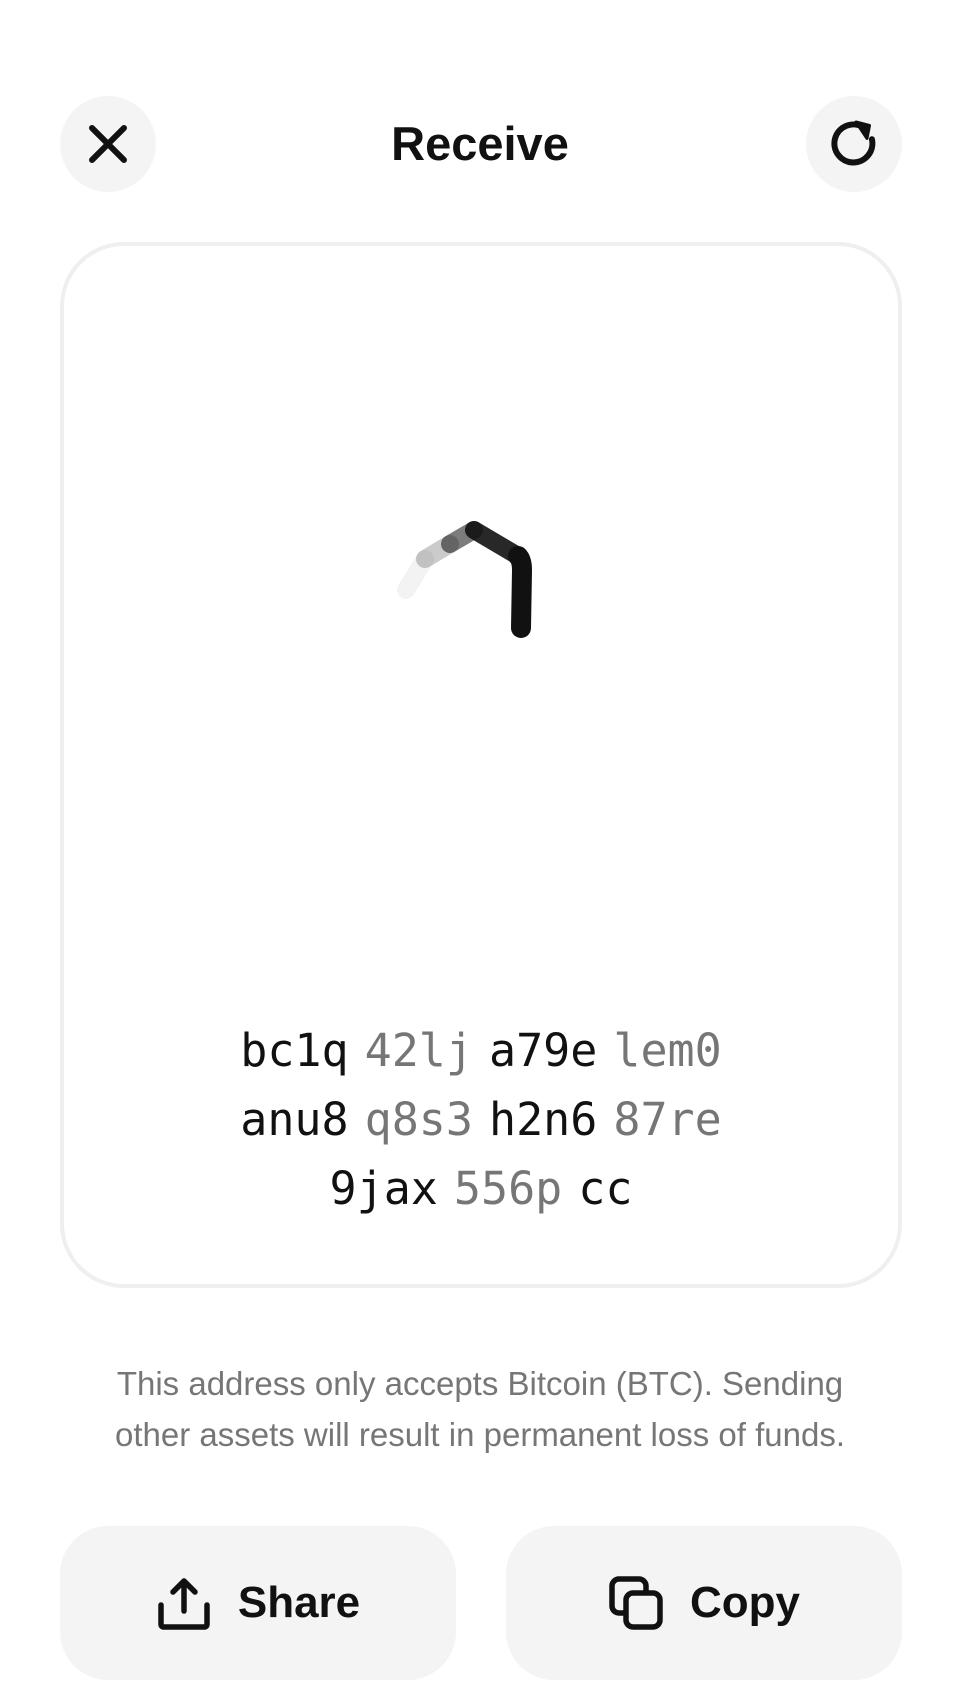 Image resolution: width=960 pixels, height=1704 pixels. Describe the element at coordinates (294, 1119) in the screenshot. I see `address-chunk: anu8` at that location.